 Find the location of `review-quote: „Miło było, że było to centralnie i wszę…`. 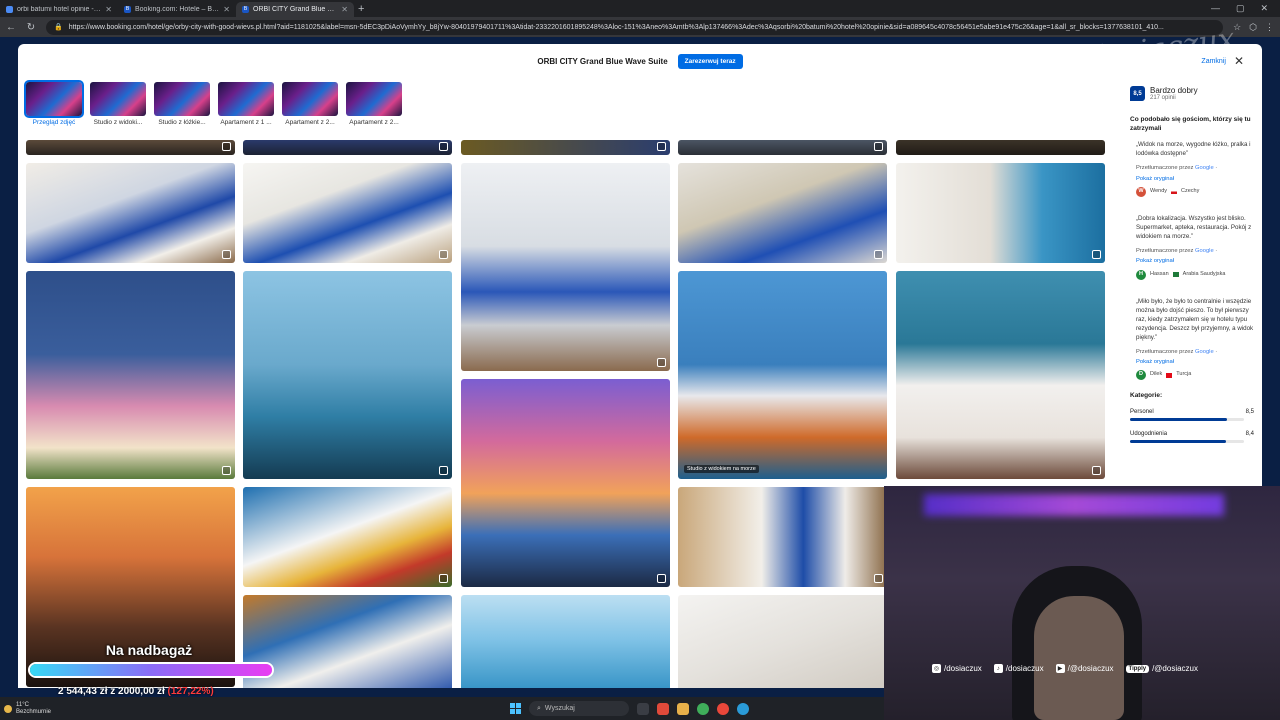

review-quote: „Miło było, że było to centralnie i wszę… is located at coordinates (1195, 319).